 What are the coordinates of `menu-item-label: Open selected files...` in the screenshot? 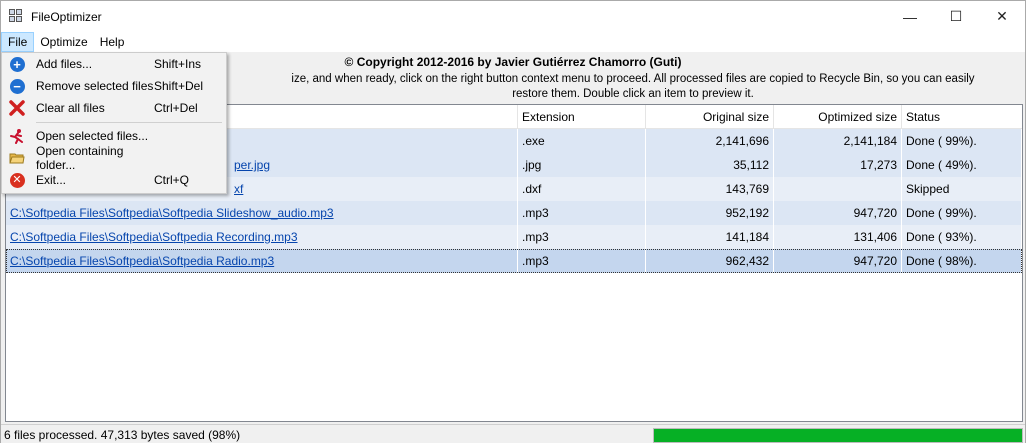 It's located at (92, 136).